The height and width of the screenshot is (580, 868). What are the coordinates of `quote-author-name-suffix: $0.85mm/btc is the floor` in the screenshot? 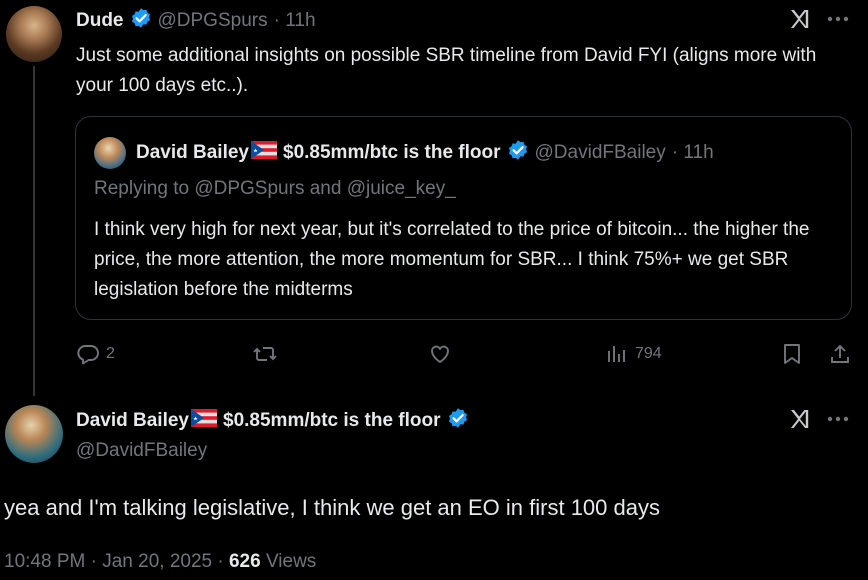 It's located at (392, 153).